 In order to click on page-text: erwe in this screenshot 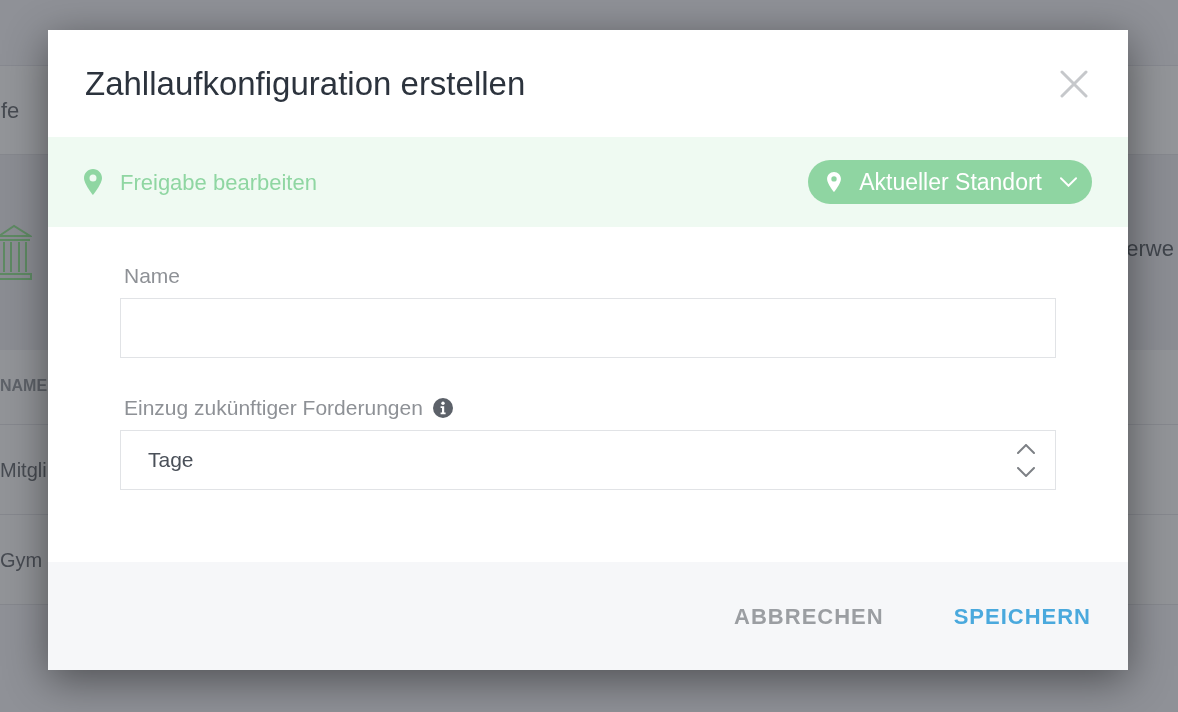, I will do `click(1150, 249)`.